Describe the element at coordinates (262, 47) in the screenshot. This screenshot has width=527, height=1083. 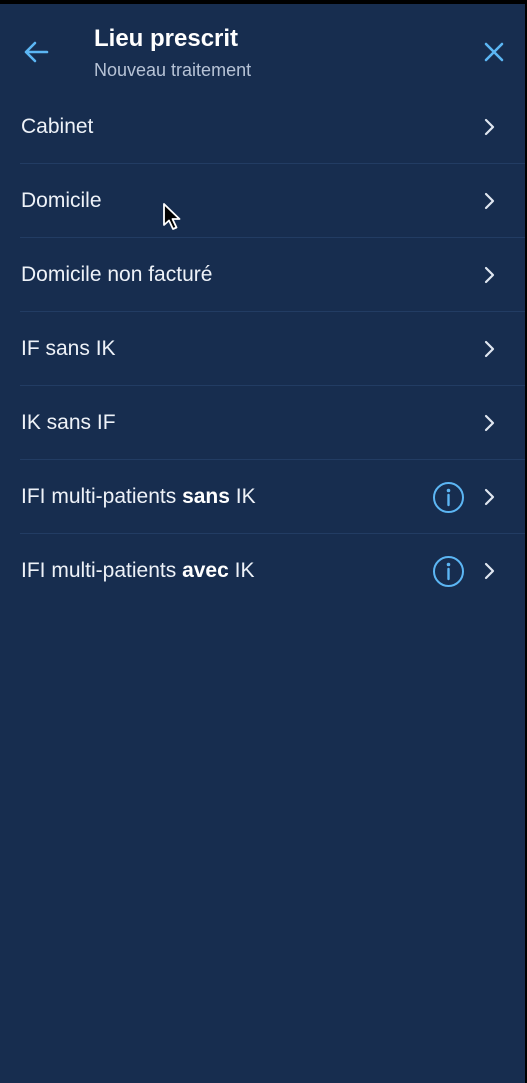
I see `header: Lieu prescrit Nouveau traitement` at that location.